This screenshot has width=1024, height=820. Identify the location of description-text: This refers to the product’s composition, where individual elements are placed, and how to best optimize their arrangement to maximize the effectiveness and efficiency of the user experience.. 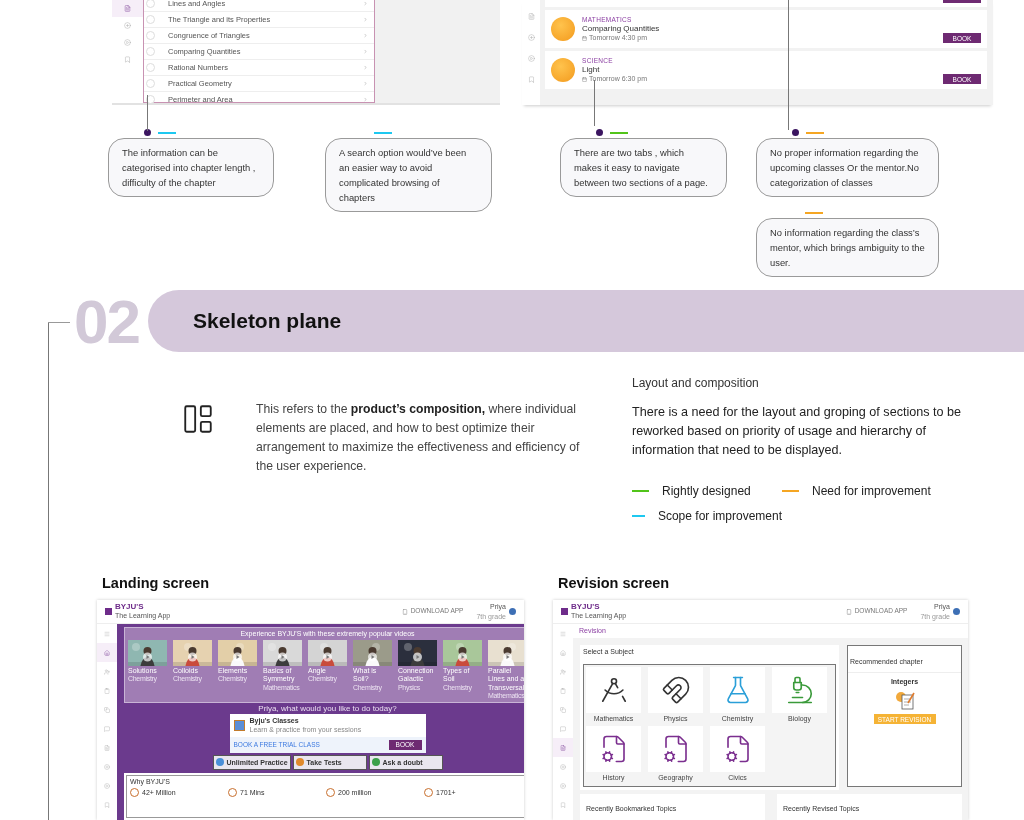
(418, 438).